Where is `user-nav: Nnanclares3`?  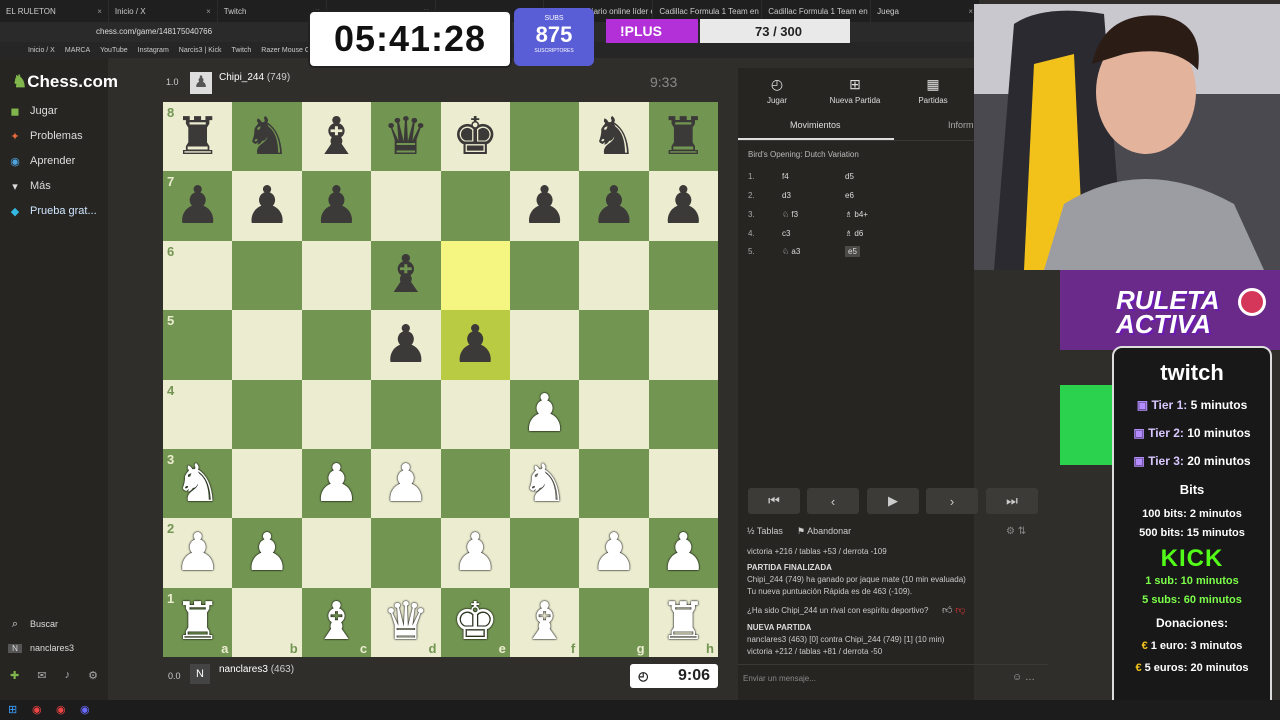 user-nav: Nnanclares3 is located at coordinates (58, 648).